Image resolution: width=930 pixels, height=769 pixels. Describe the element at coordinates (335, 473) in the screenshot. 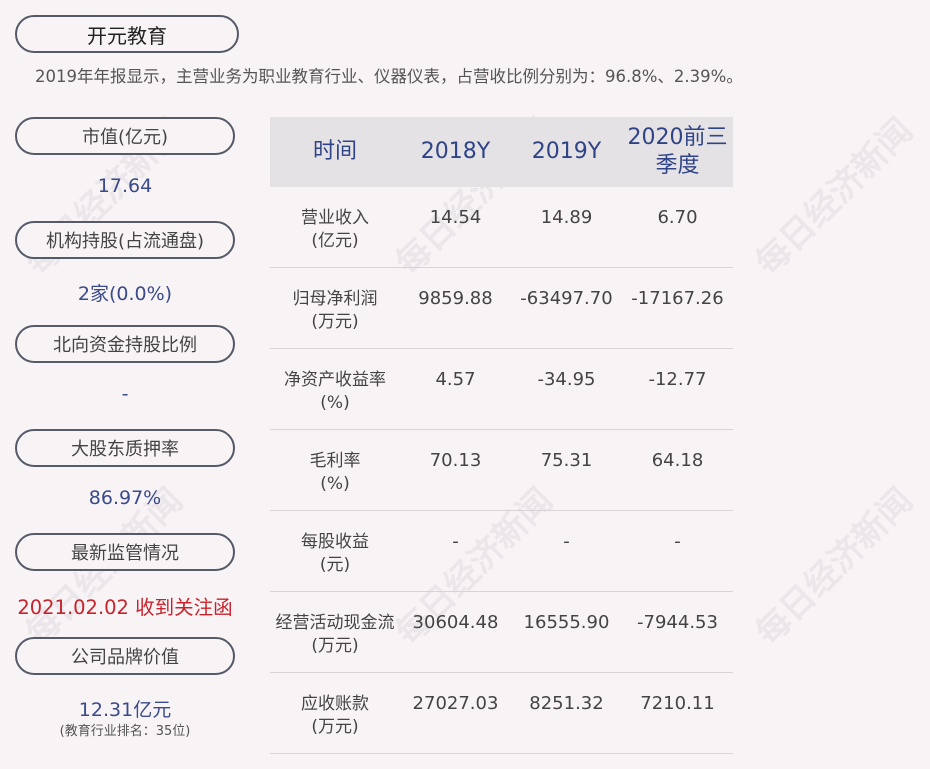

I see `row-label: 毛利率 (%)` at that location.